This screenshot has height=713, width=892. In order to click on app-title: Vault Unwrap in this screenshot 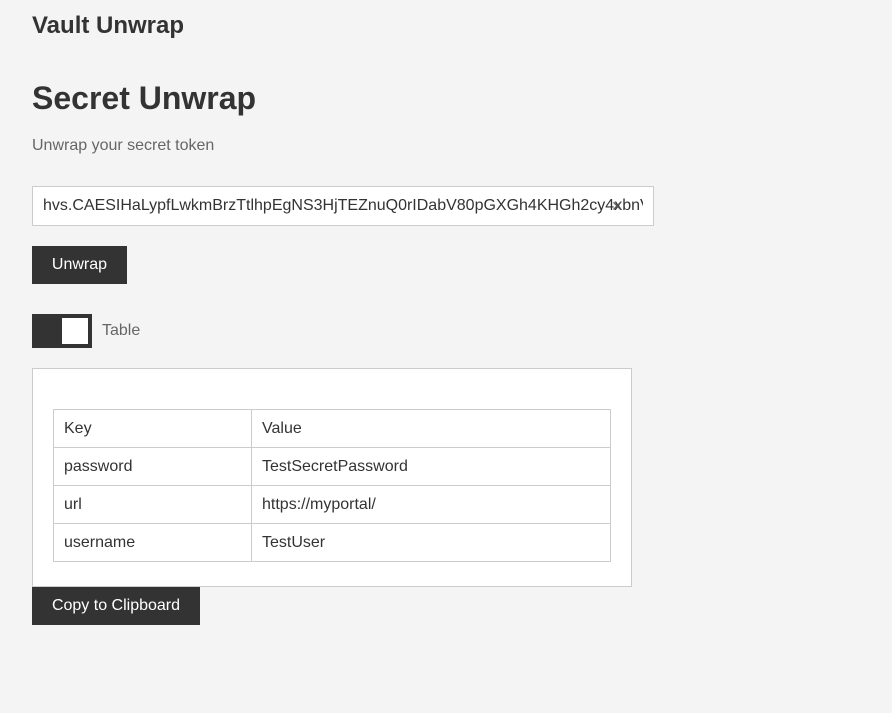, I will do `click(108, 25)`.